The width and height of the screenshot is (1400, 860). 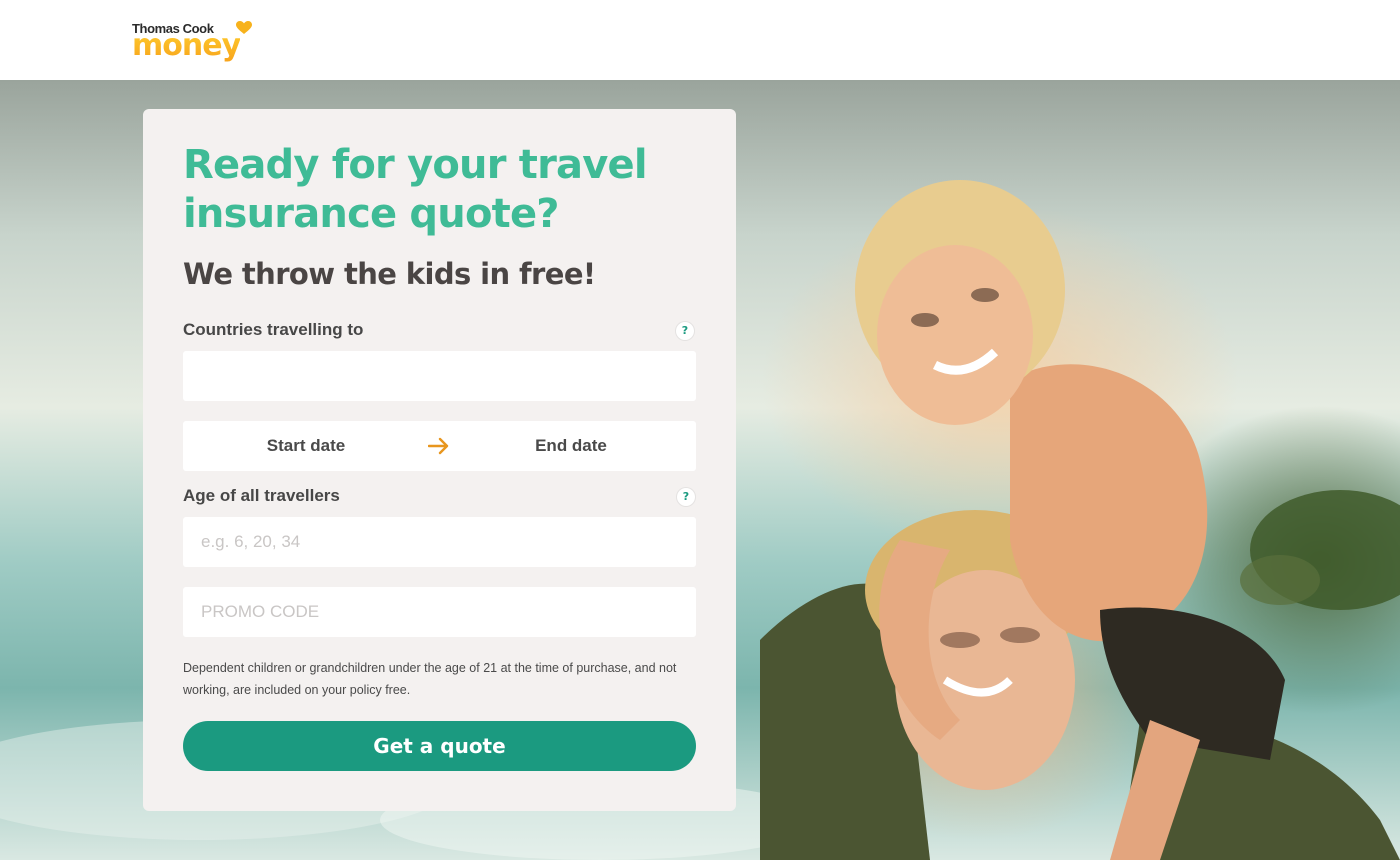 What do you see at coordinates (244, 27) in the screenshot?
I see `heart-icon` at bounding box center [244, 27].